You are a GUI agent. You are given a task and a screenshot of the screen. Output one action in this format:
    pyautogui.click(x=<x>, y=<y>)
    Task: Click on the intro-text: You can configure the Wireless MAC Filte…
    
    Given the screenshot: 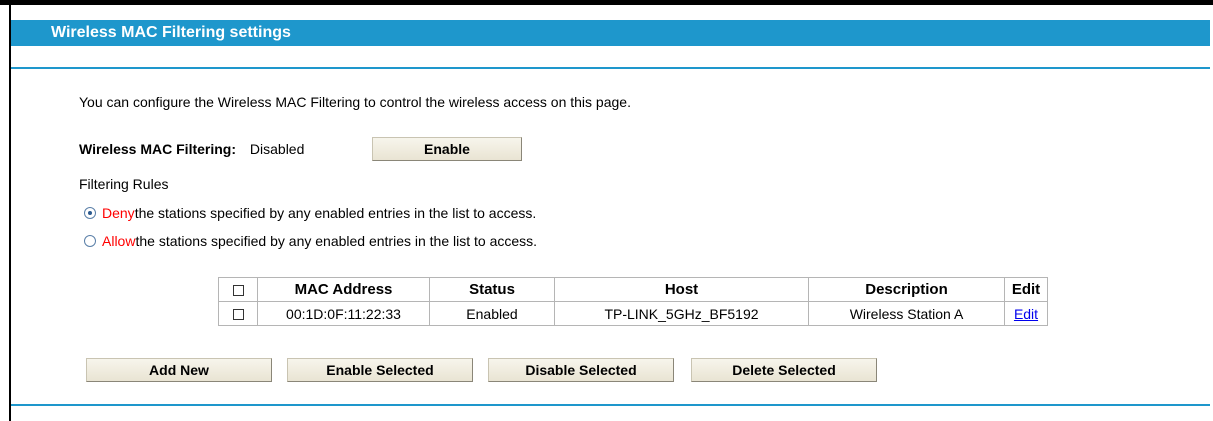 What is the action you would take?
    pyautogui.click(x=355, y=102)
    